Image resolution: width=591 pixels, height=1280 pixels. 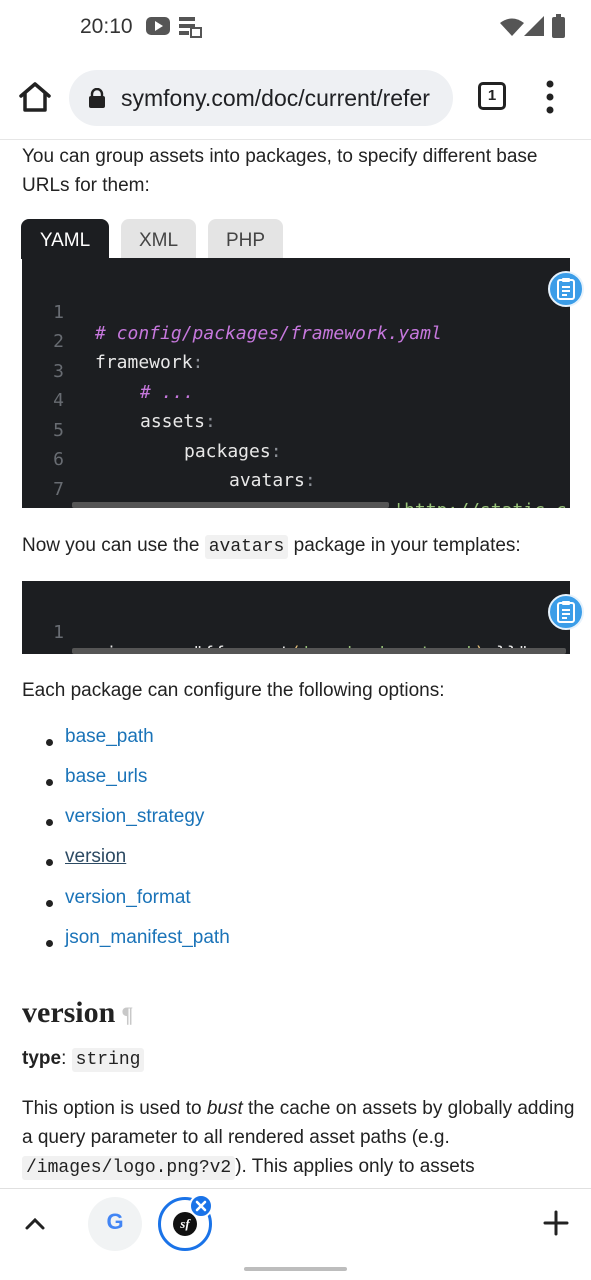 I want to click on code-comment: # config/packages/framework.yaml, so click(x=268, y=333).